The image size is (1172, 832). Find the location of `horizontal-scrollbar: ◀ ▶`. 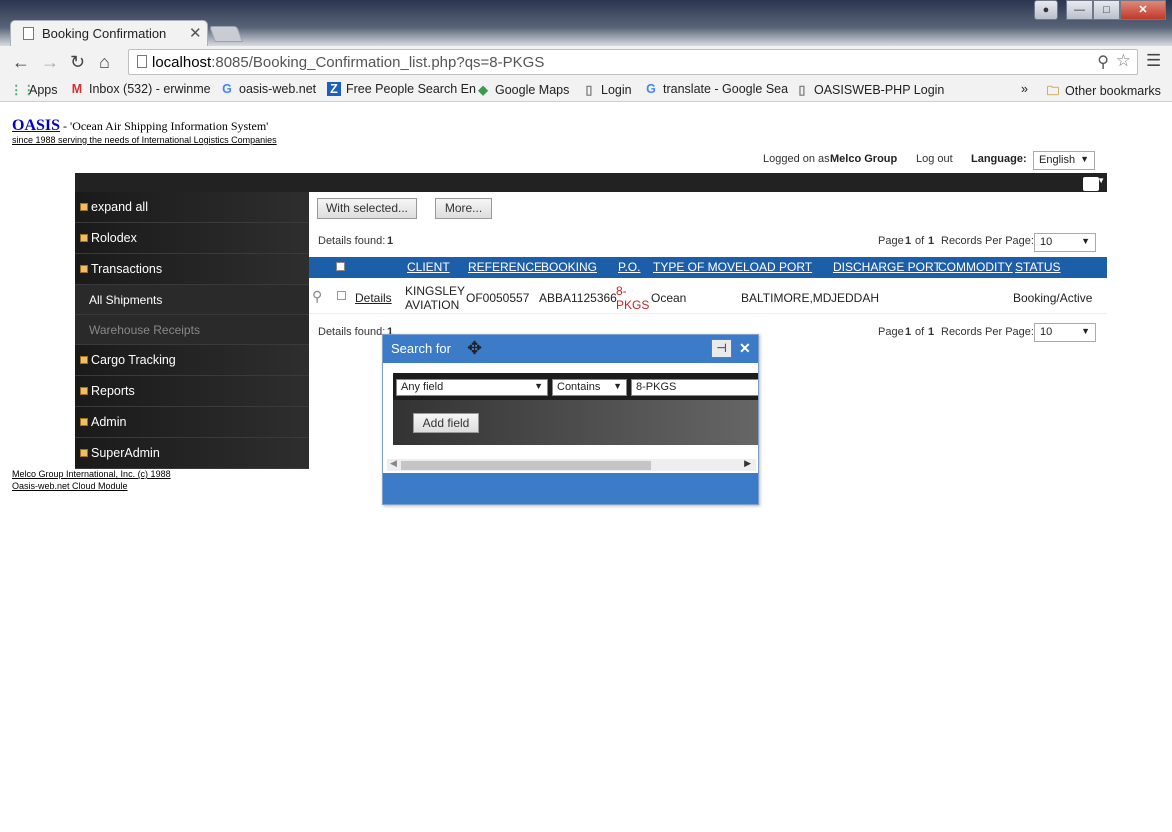

horizontal-scrollbar: ◀ ▶ is located at coordinates (571, 464).